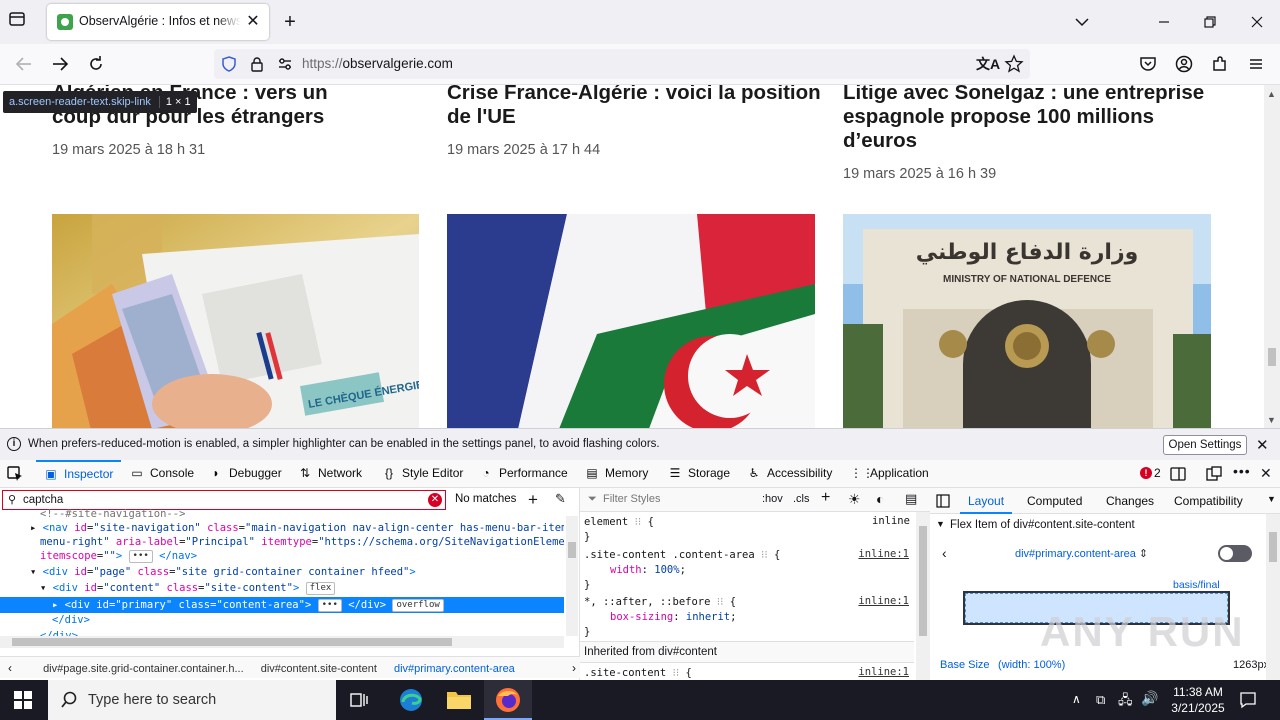 This screenshot has height=720, width=1280. What do you see at coordinates (23, 700) in the screenshot?
I see `windows-start-icon` at bounding box center [23, 700].